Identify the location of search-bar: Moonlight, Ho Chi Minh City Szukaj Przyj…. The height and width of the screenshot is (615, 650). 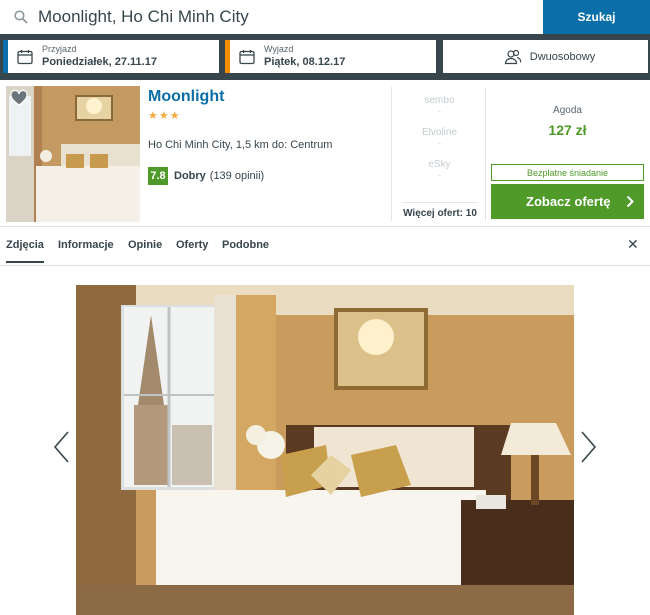
(325, 40).